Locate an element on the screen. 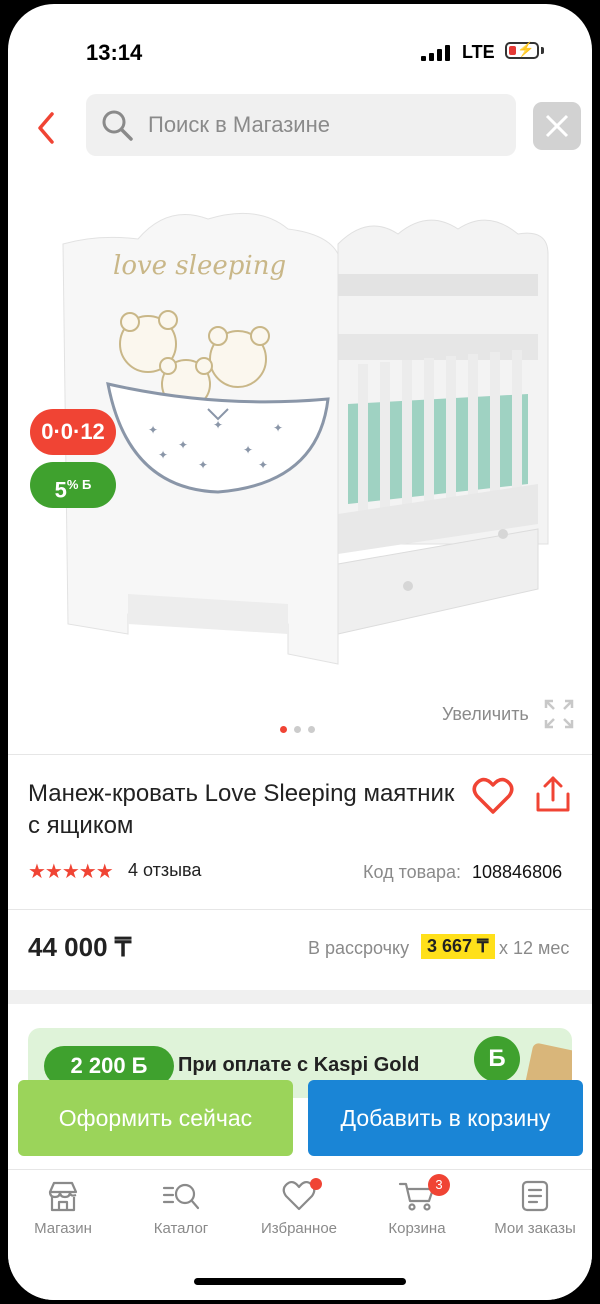 This screenshot has width=600, height=1304. nav-item-catalog: Каталог is located at coordinates (181, 1208).